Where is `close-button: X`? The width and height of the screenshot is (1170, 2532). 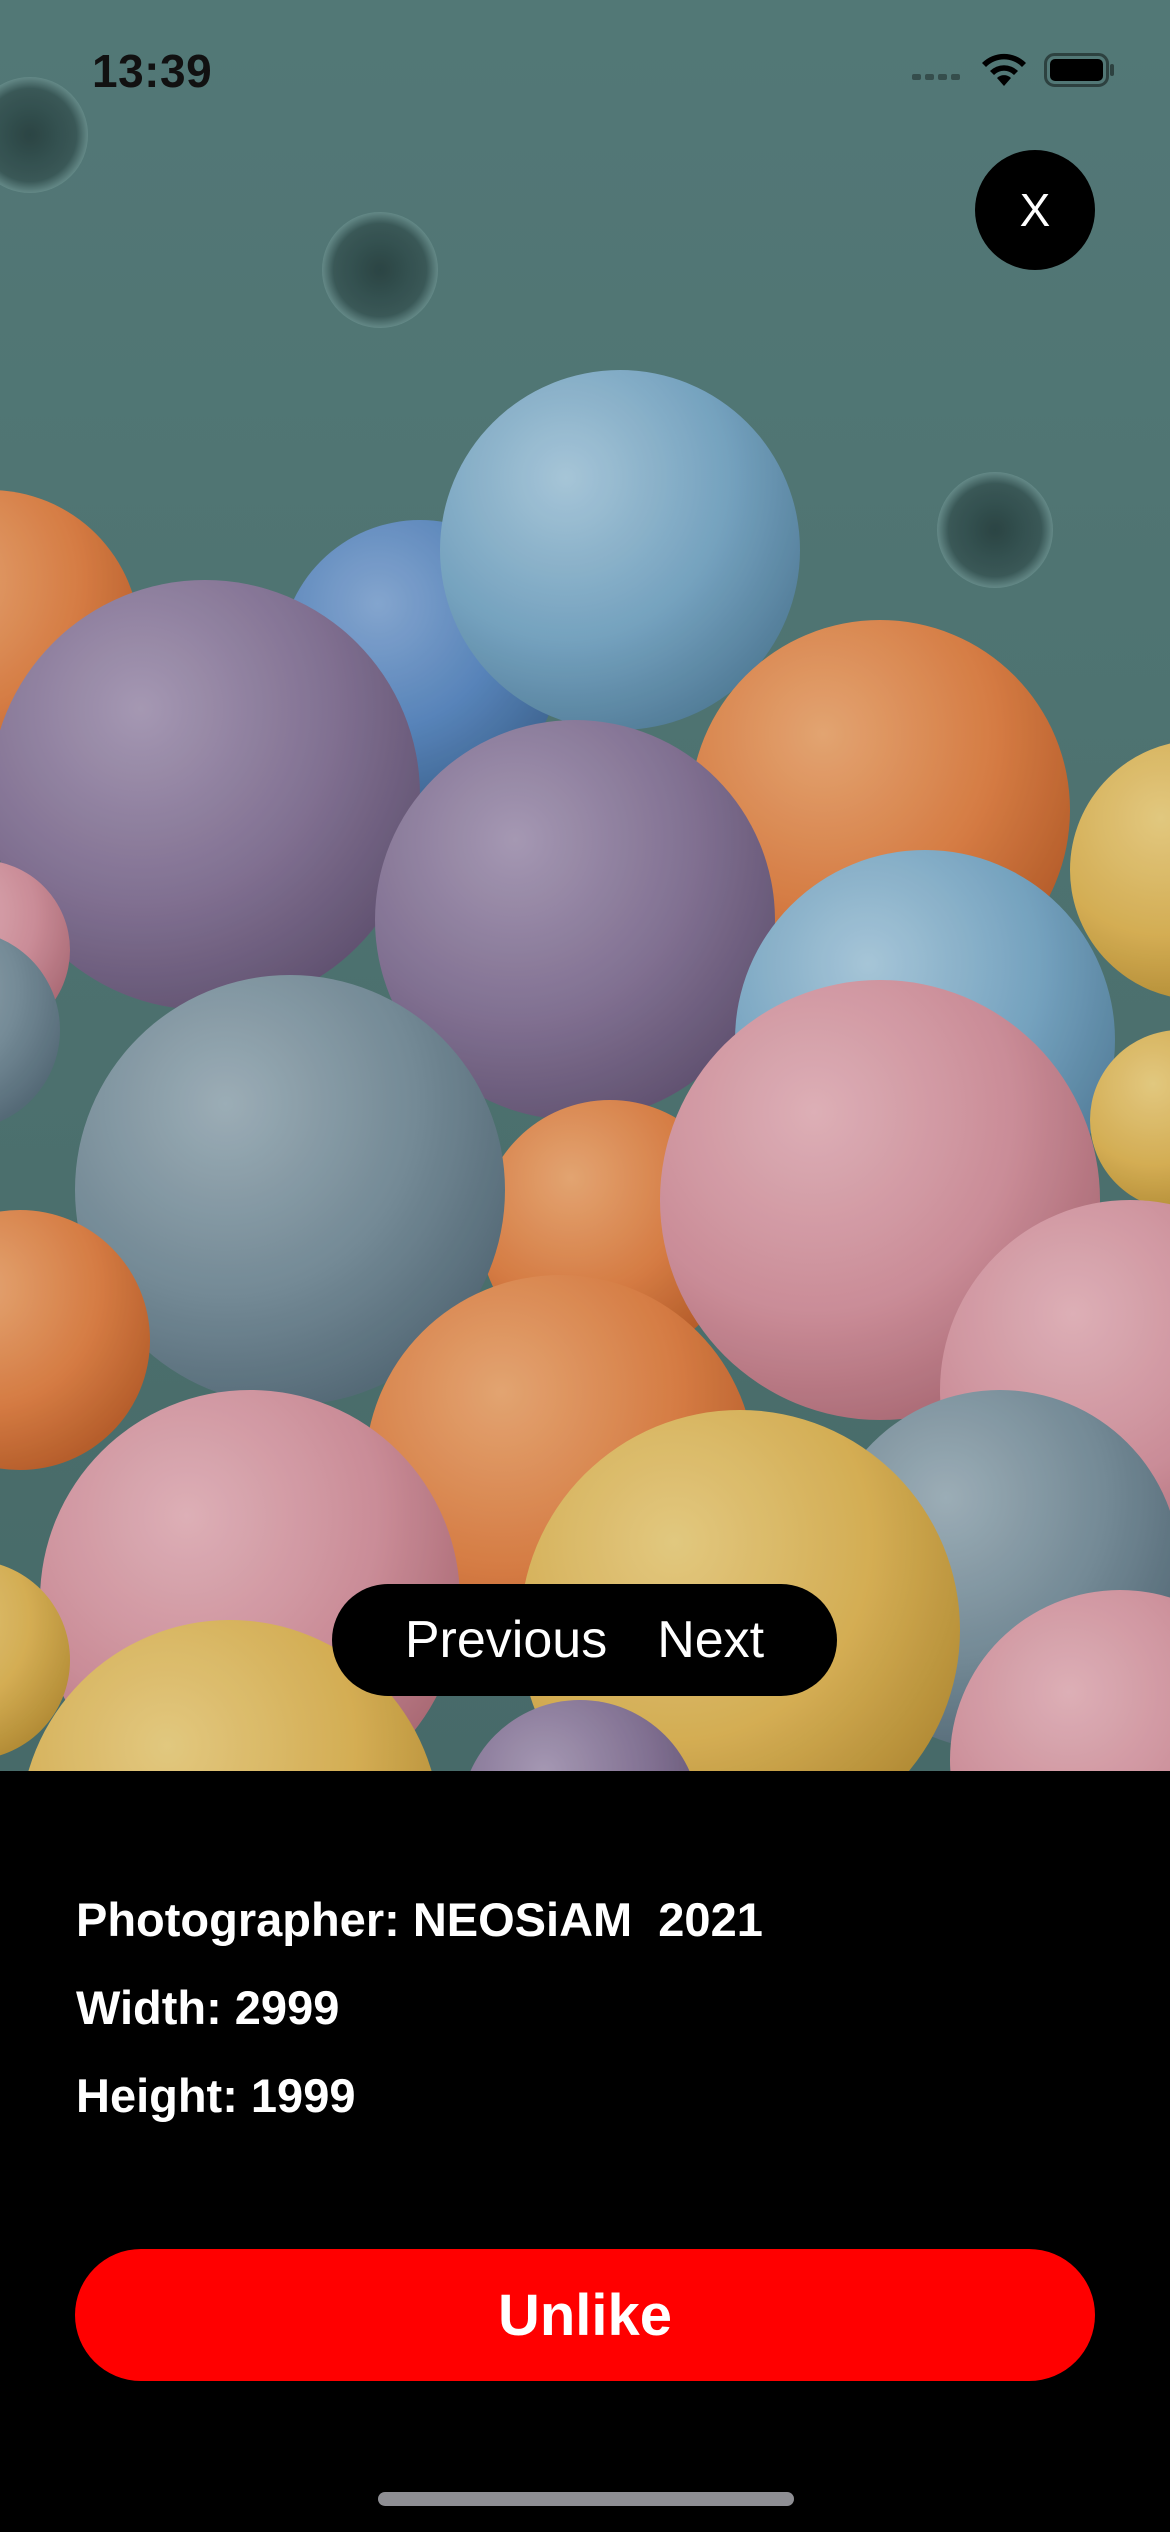 close-button: X is located at coordinates (1035, 210).